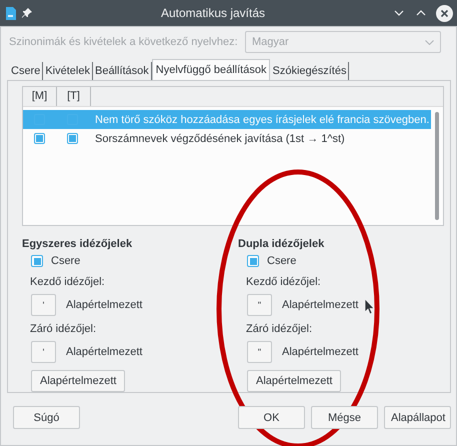 Image resolution: width=457 pixels, height=446 pixels. I want to click on scrollbar, so click(437, 166).